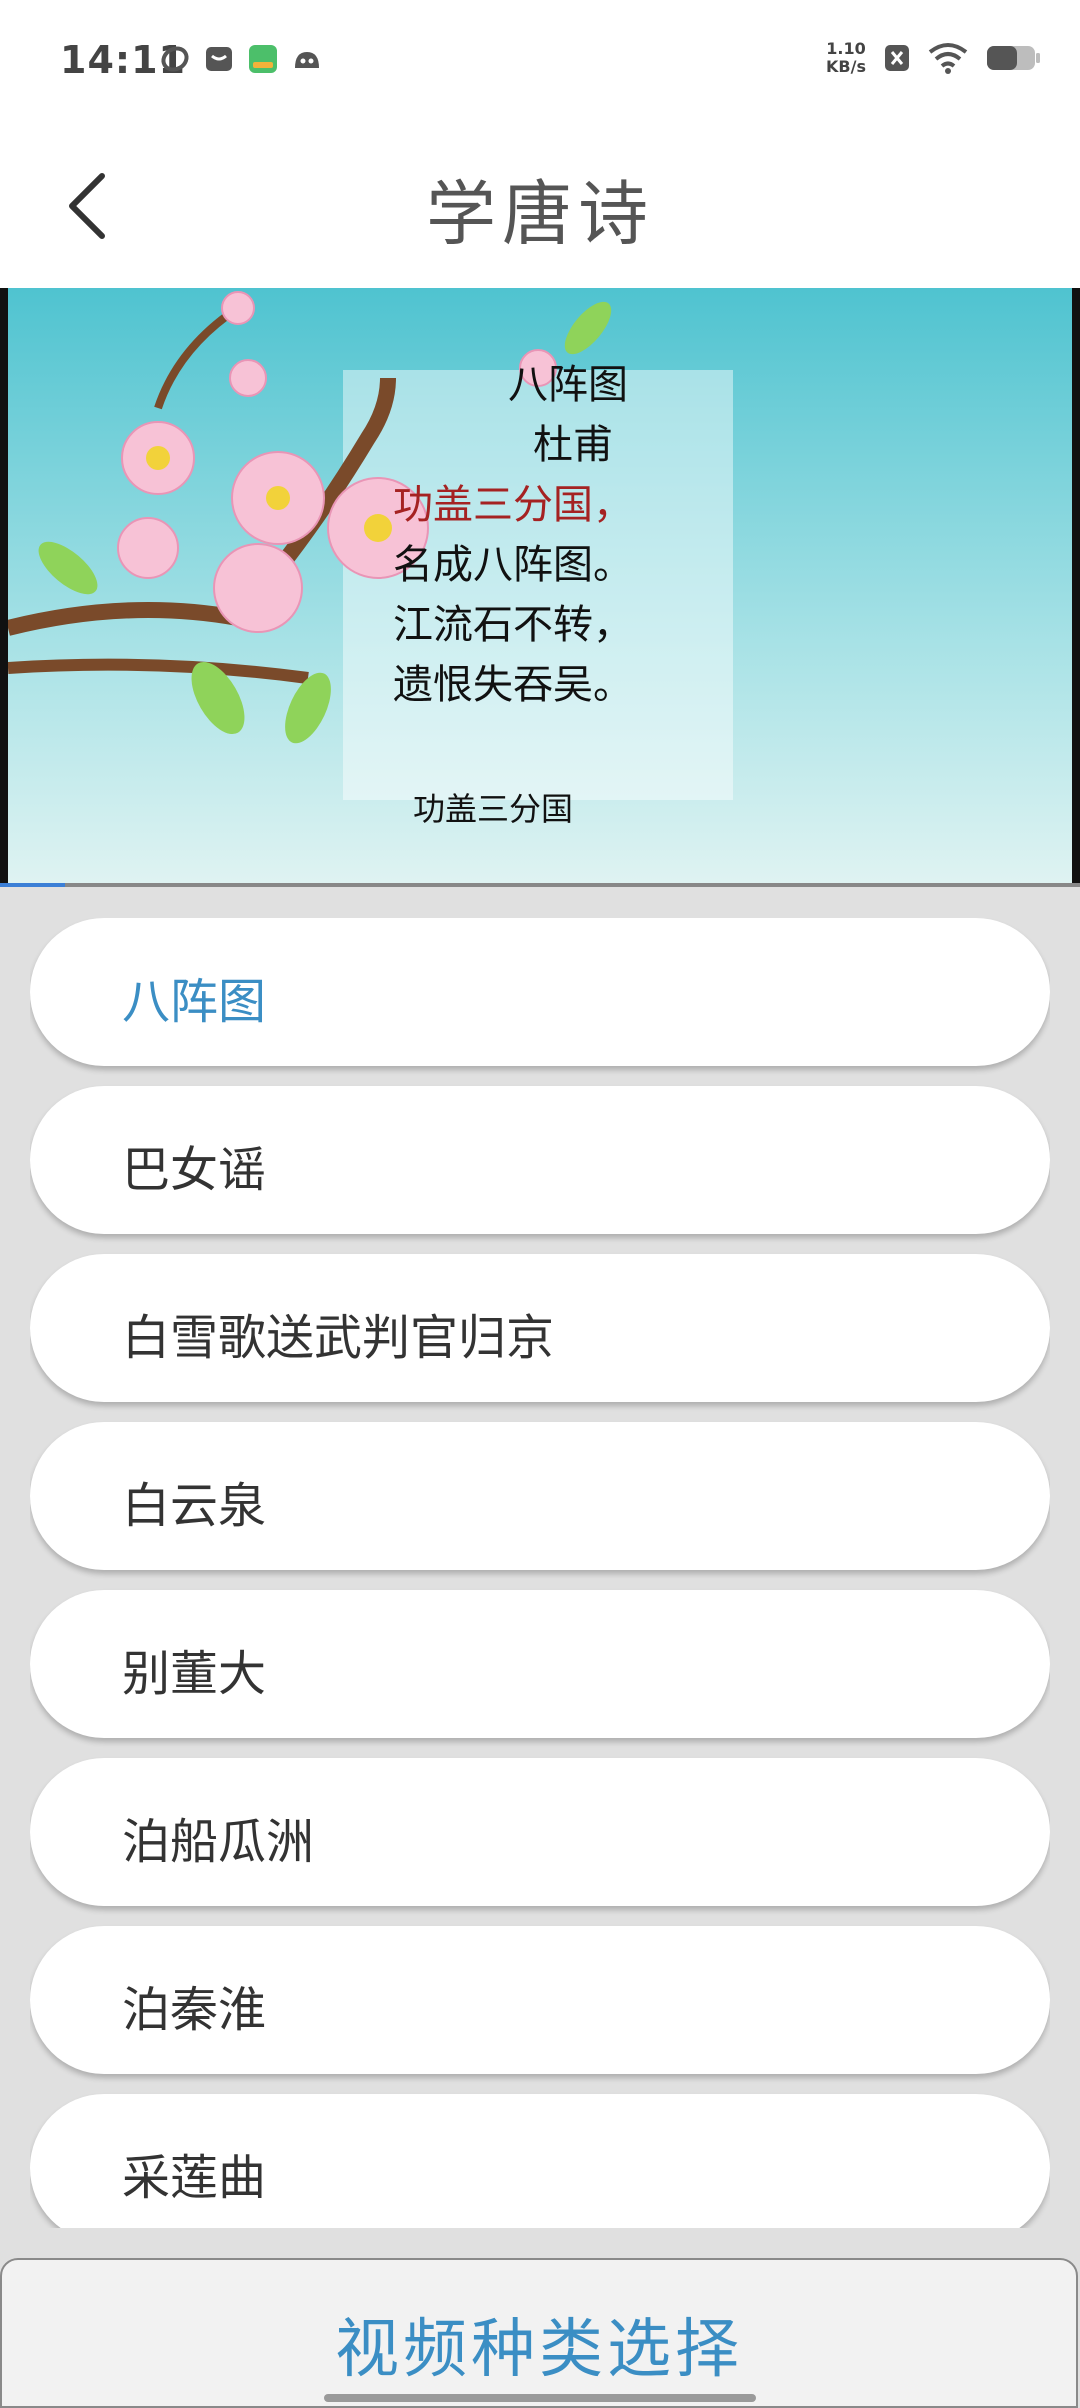 Image resolution: width=1080 pixels, height=2408 pixels. I want to click on net-speed-value: 1.10, so click(846, 48).